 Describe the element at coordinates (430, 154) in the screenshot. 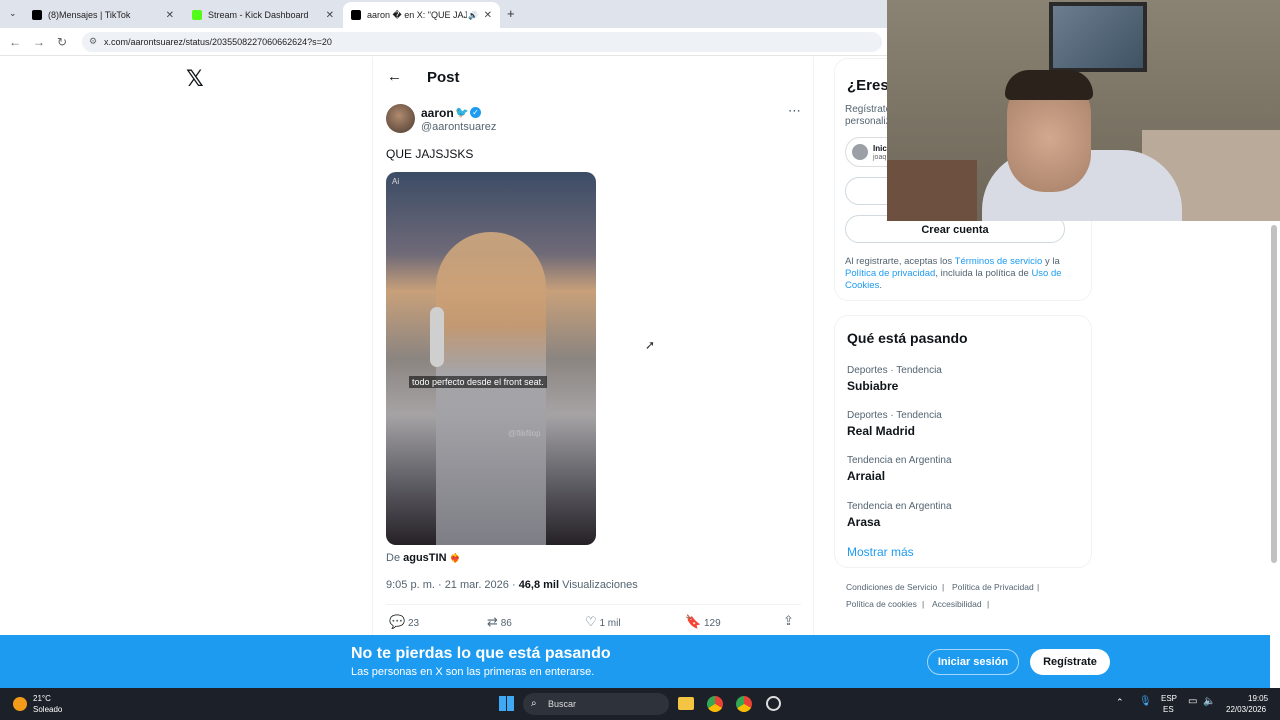

I see `post-text: QUE JAJSJSKS` at that location.